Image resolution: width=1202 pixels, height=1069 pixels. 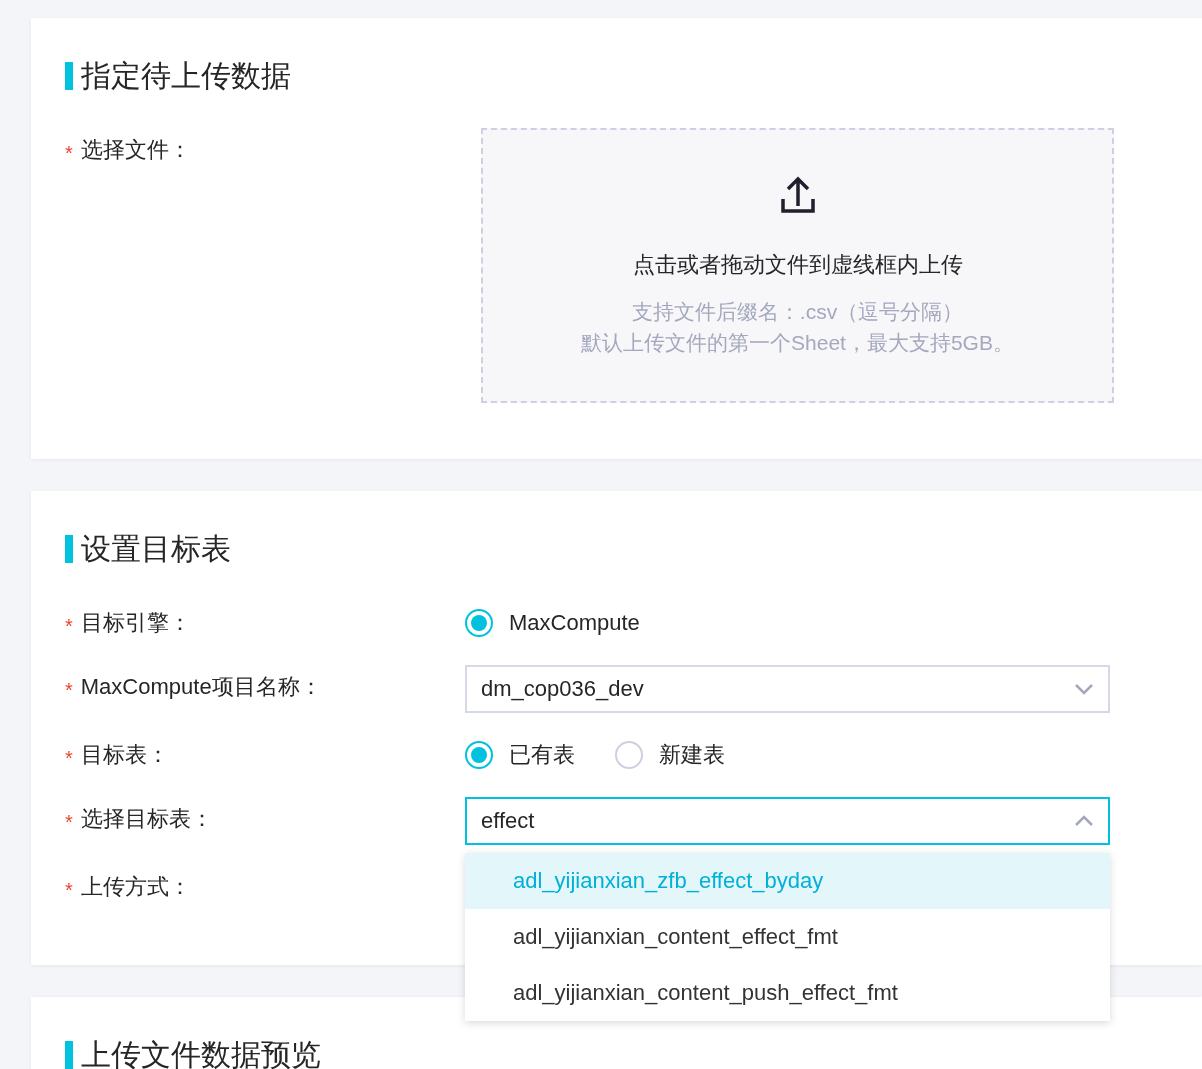 What do you see at coordinates (135, 887) in the screenshot?
I see `field-label: 上传方式：` at bounding box center [135, 887].